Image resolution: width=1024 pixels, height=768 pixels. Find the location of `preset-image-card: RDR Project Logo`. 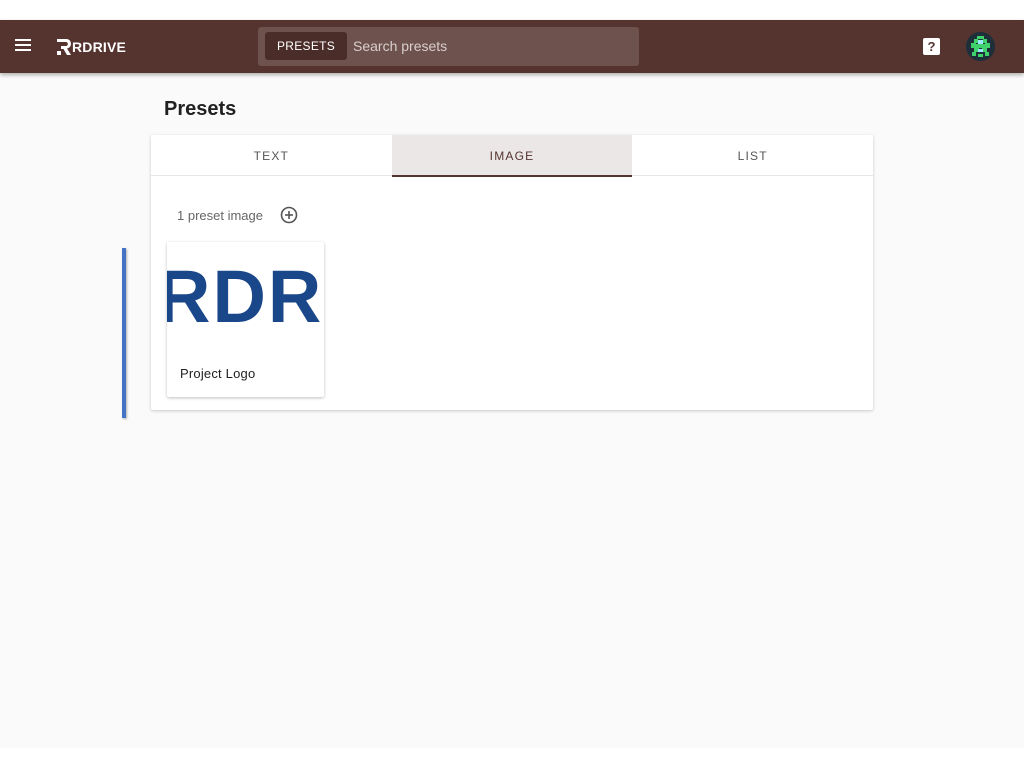

preset-image-card: RDR Project Logo is located at coordinates (245, 319).